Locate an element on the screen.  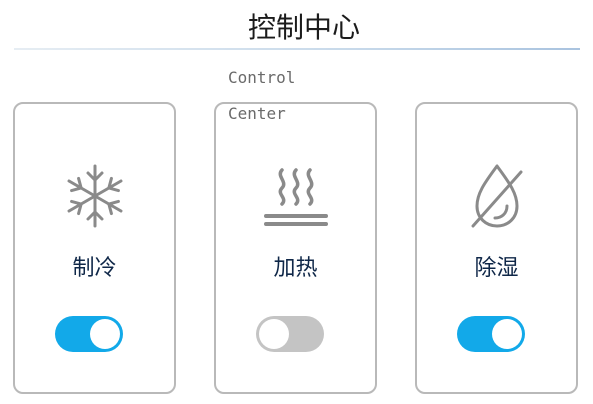
heating-label: 加热 is located at coordinates (295, 268).